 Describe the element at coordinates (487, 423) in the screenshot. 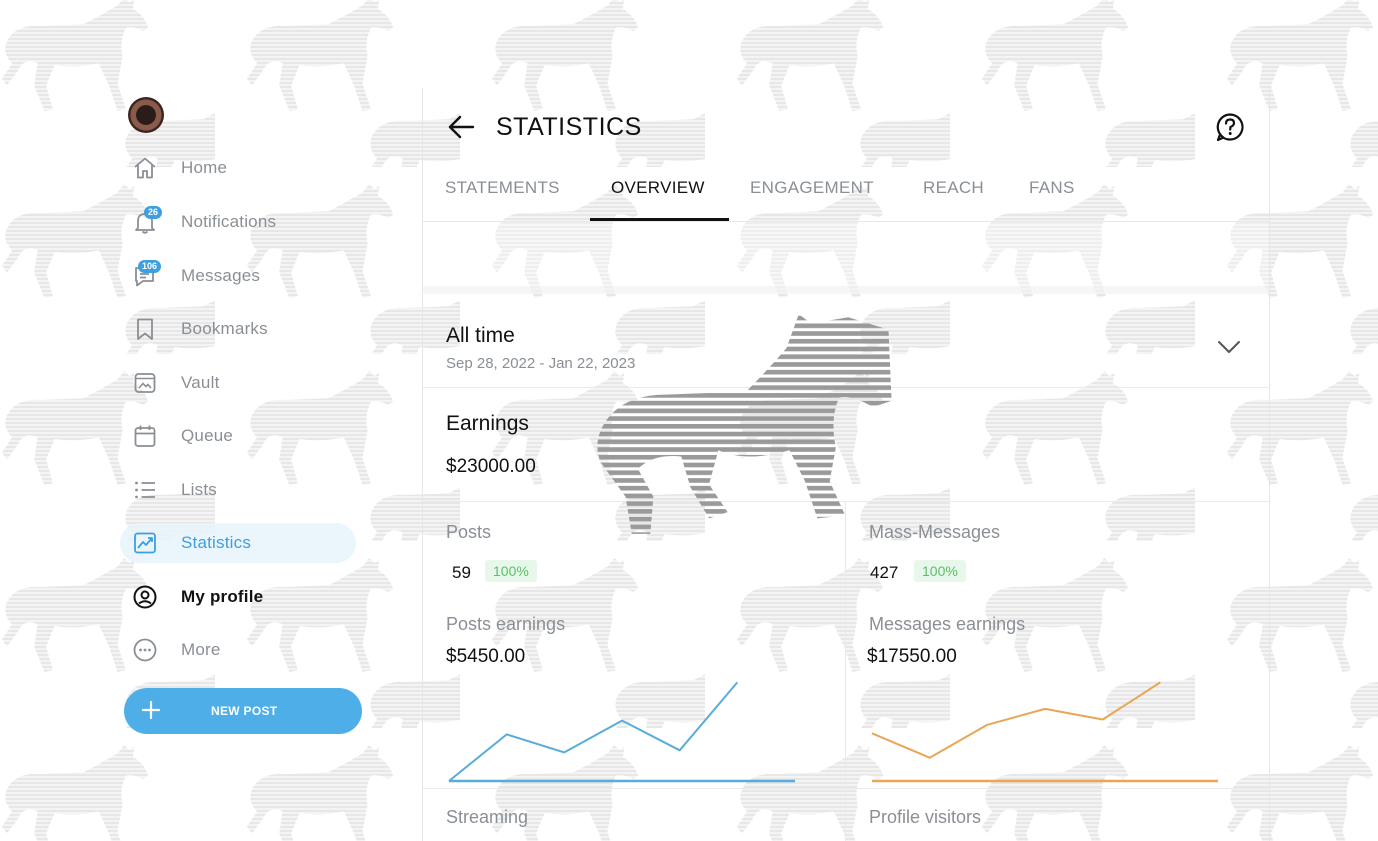

I see `earnings-title: Earnings` at that location.